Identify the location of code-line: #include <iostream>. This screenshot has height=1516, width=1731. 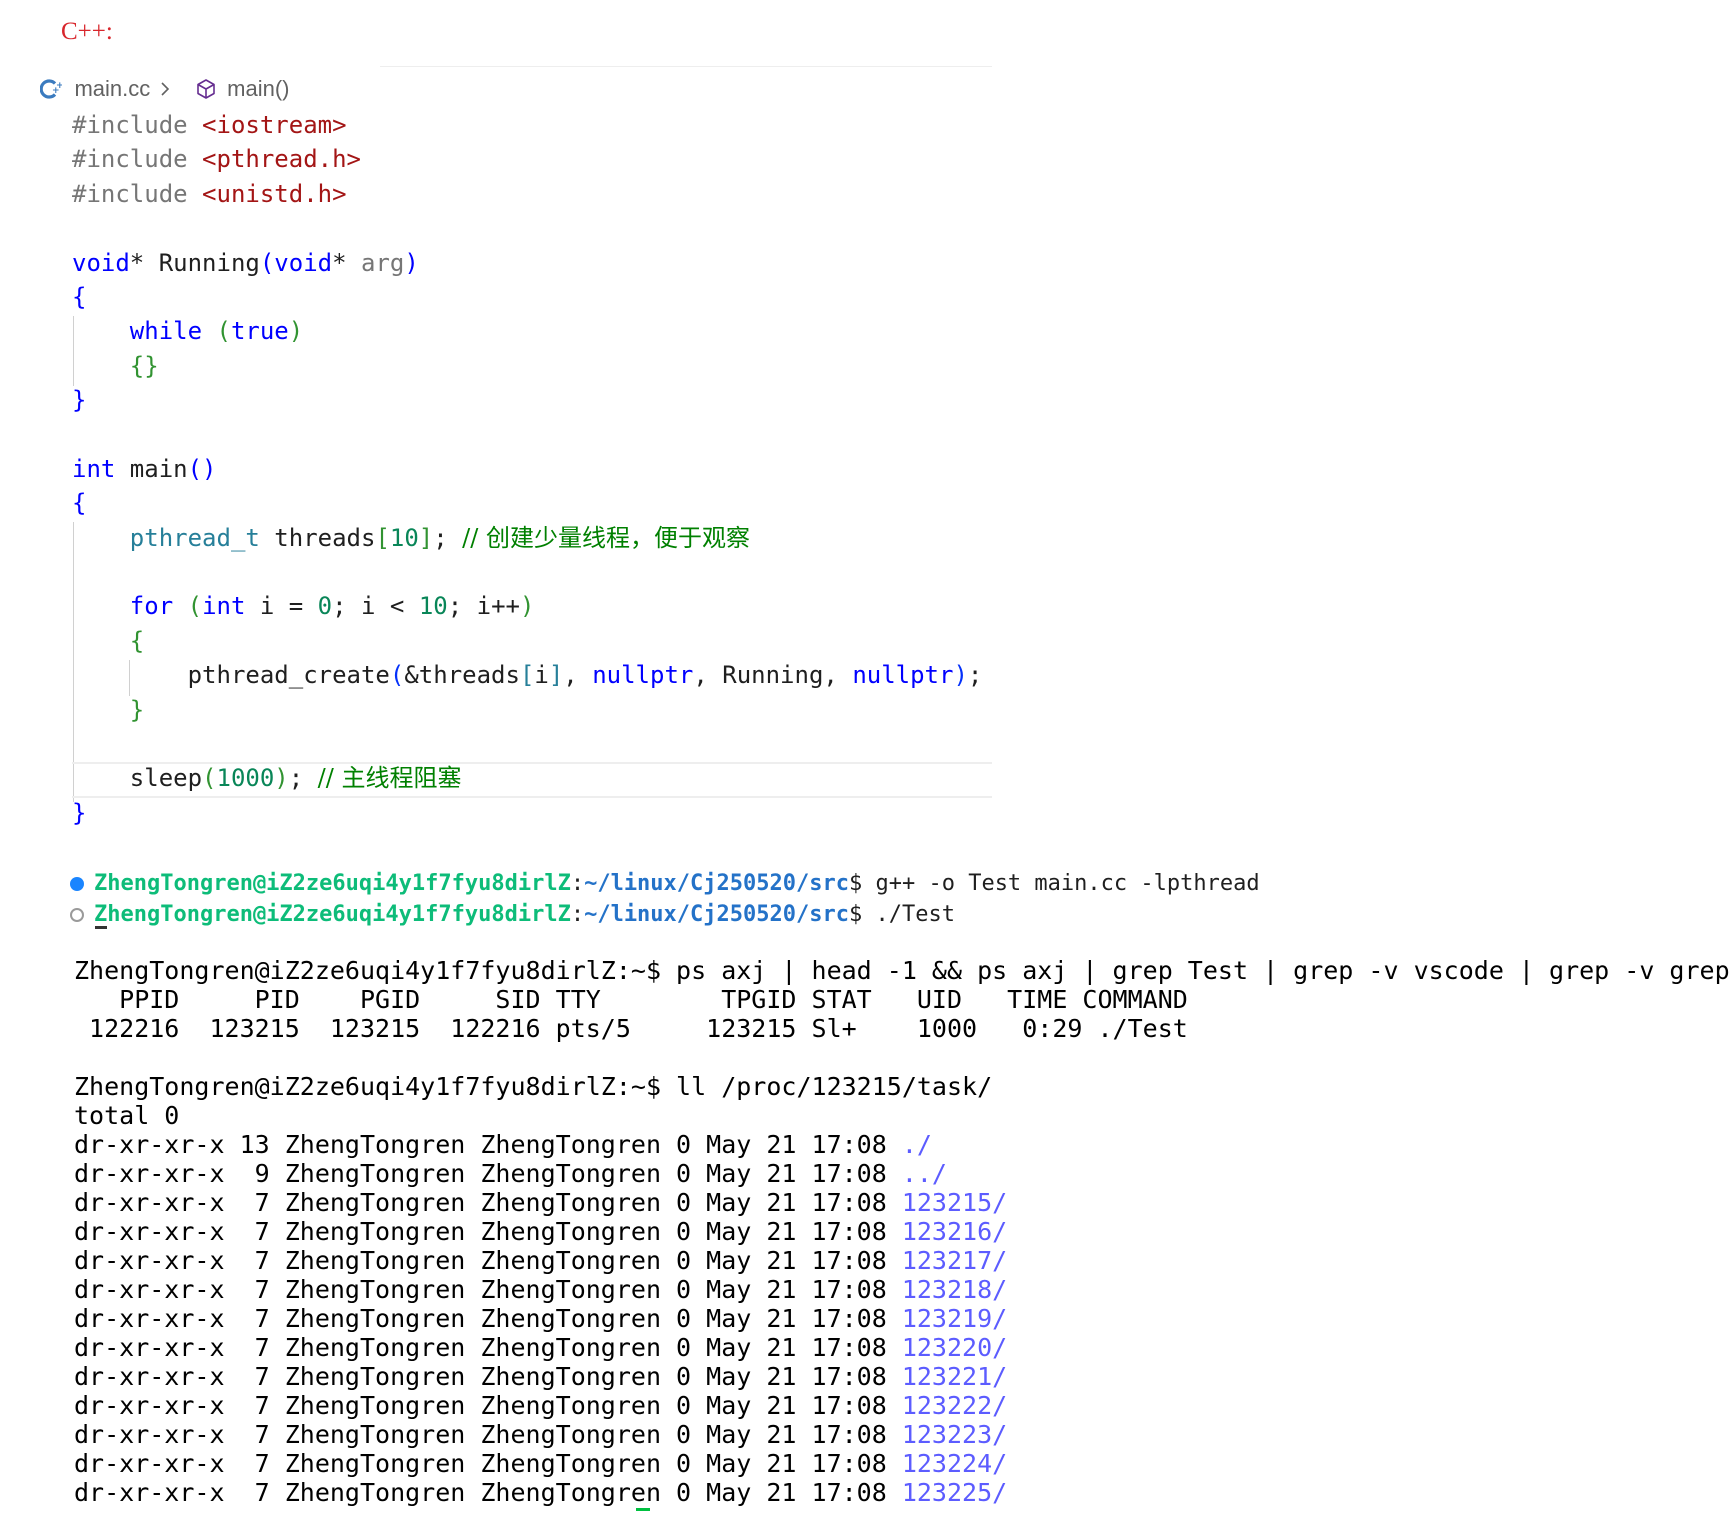
(527, 125).